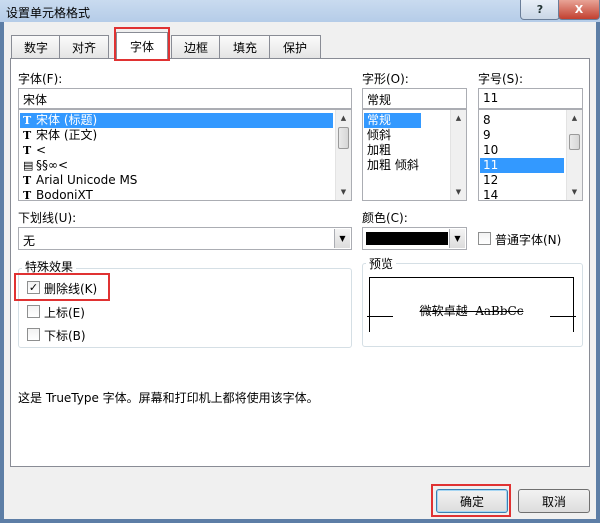 The width and height of the screenshot is (600, 523). What do you see at coordinates (377, 150) in the screenshot?
I see `style-list-item: 加粗` at bounding box center [377, 150].